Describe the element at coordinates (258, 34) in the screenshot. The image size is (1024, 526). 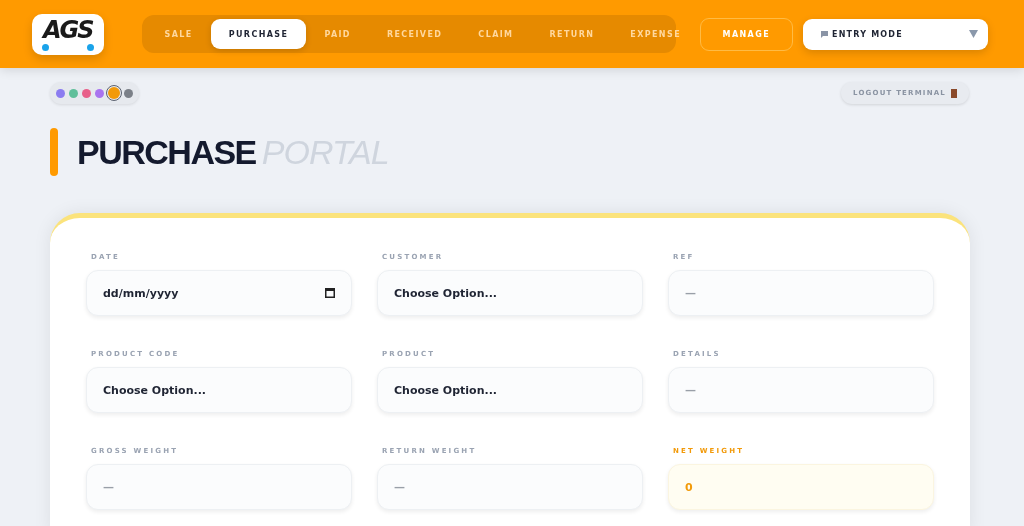
I see `nav-tab: PURCHASE` at that location.